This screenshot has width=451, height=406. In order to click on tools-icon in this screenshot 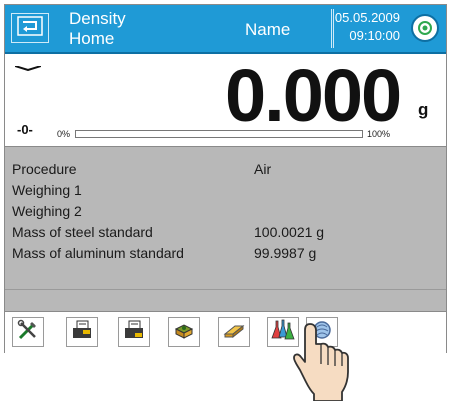, I will do `click(28, 332)`.